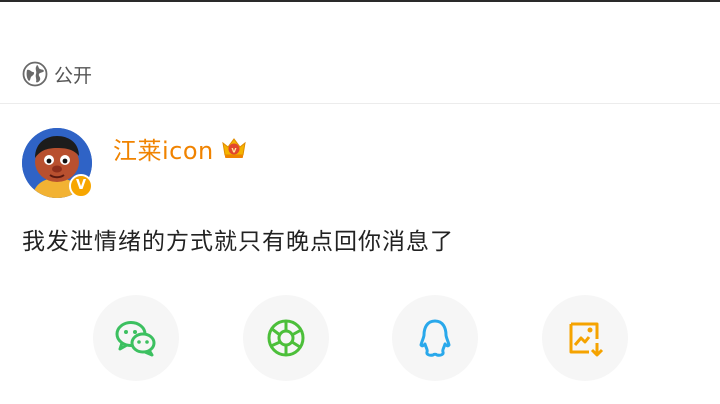 The height and width of the screenshot is (404, 720). I want to click on globe-icon, so click(35, 74).